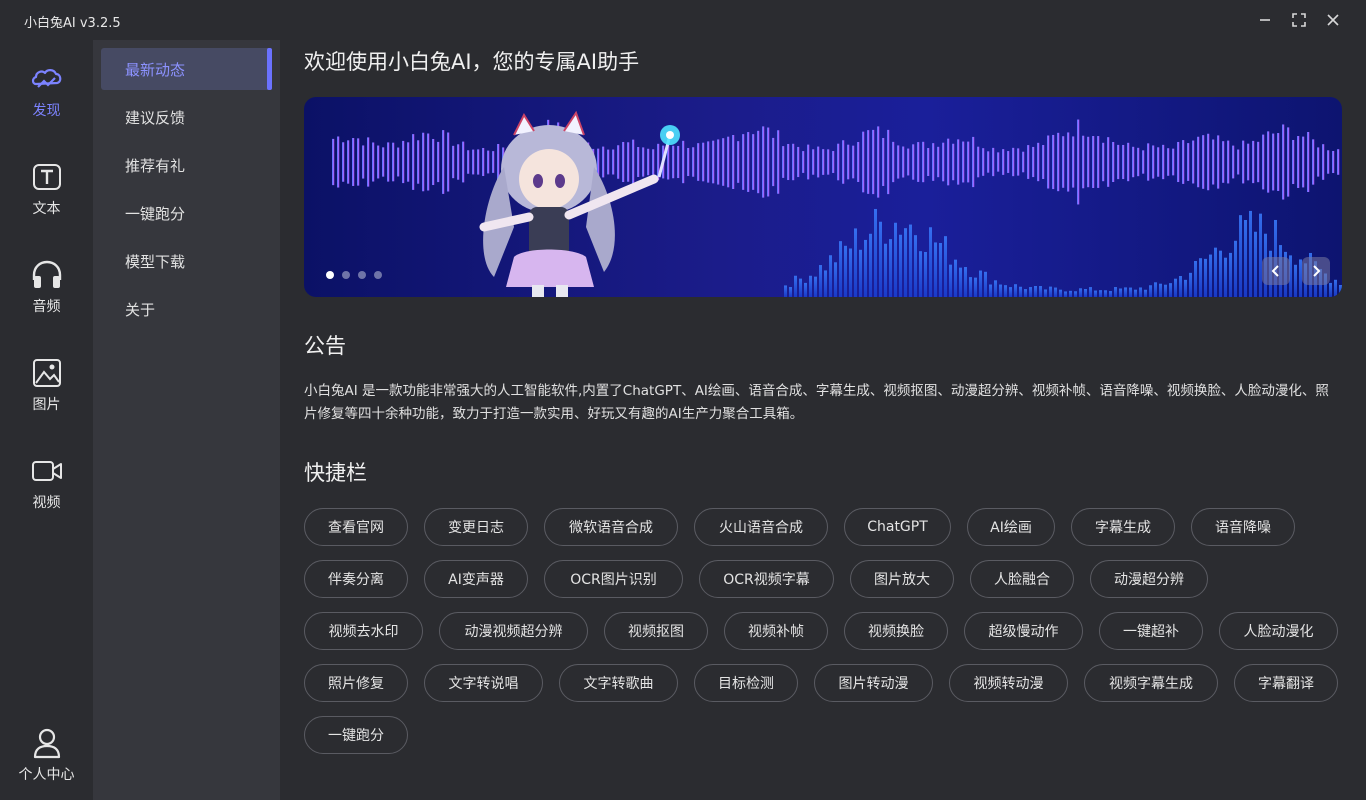 This screenshot has width=1366, height=800. Describe the element at coordinates (1123, 527) in the screenshot. I see `shortcut-chip: 字幕生成` at that location.